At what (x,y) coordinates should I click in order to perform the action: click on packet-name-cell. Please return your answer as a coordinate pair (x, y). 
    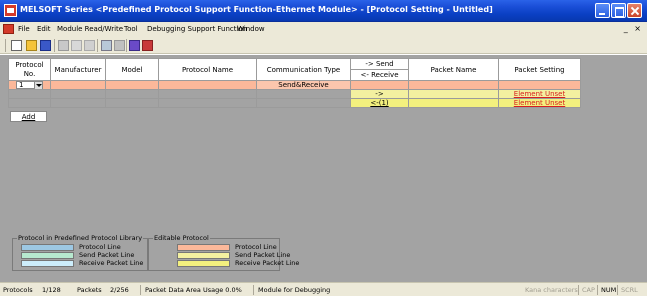
    Looking at the image, I should click on (453, 85).